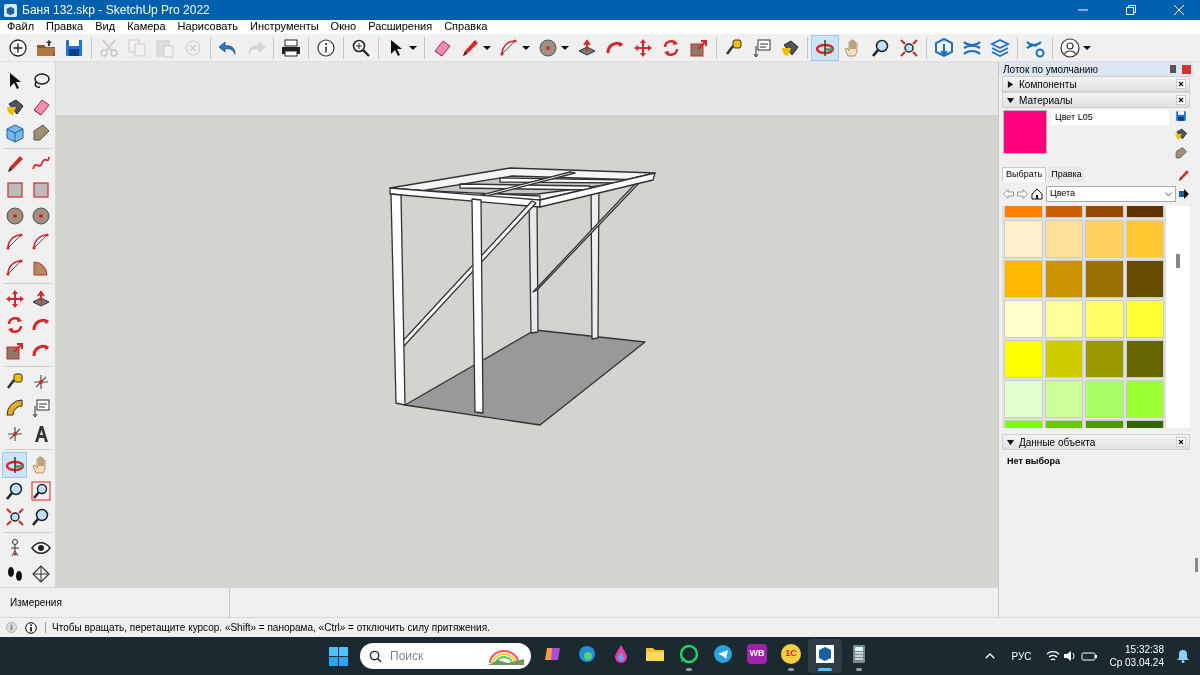  What do you see at coordinates (1110, 117) in the screenshot?
I see `material-name-field: Цвет L05` at bounding box center [1110, 117].